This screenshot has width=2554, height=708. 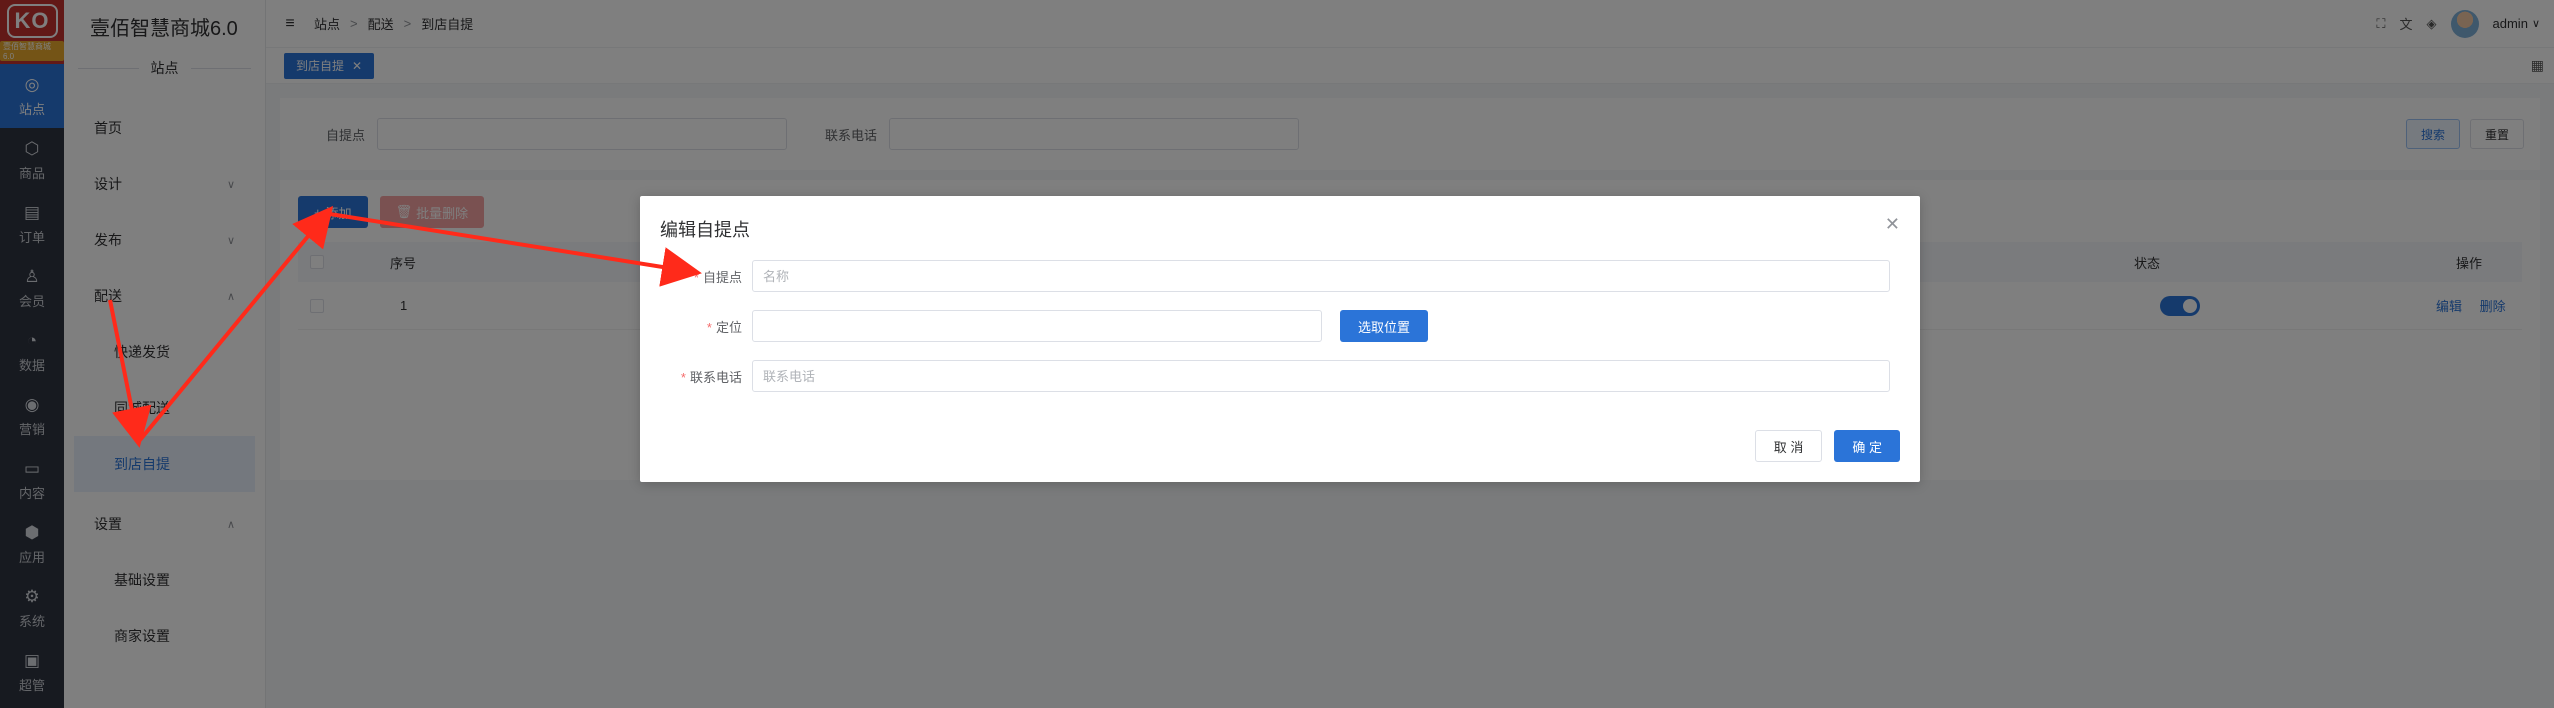 What do you see at coordinates (1321, 376) in the screenshot?
I see `phone-input` at bounding box center [1321, 376].